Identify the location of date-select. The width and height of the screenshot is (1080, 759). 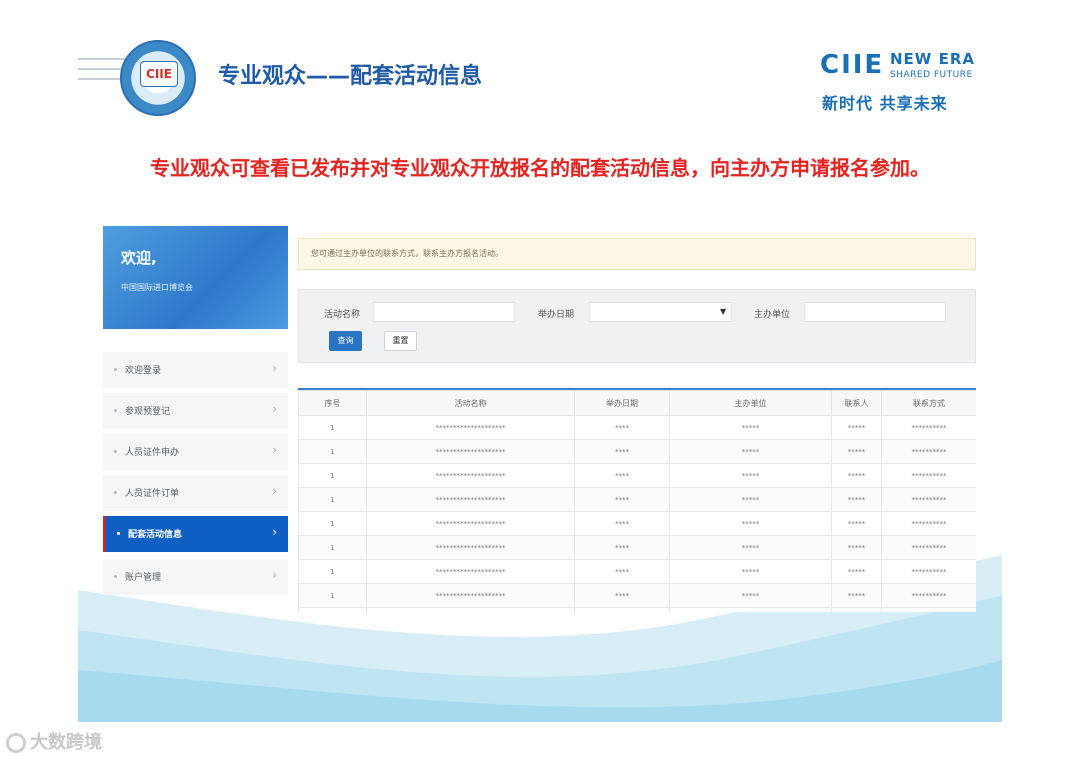
(660, 312).